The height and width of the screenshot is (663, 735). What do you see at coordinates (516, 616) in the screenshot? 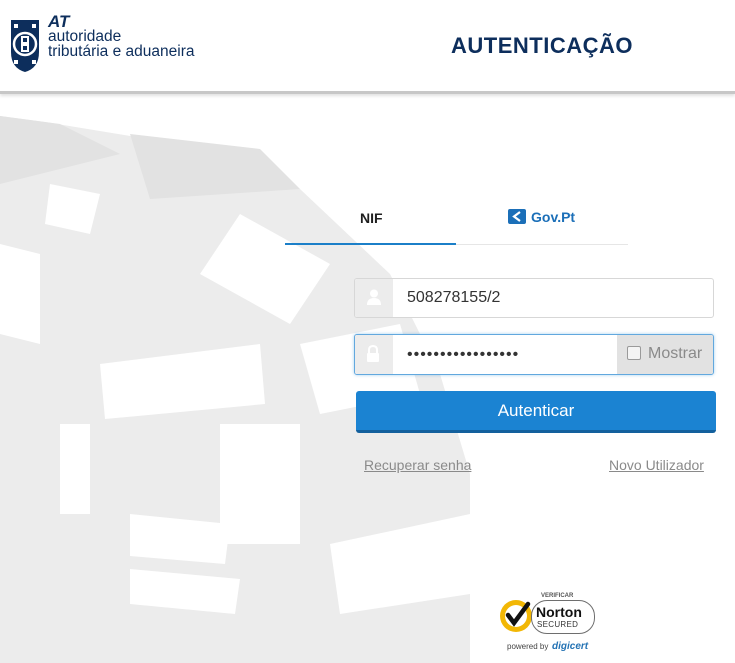
I see `norton-check-icon` at bounding box center [516, 616].